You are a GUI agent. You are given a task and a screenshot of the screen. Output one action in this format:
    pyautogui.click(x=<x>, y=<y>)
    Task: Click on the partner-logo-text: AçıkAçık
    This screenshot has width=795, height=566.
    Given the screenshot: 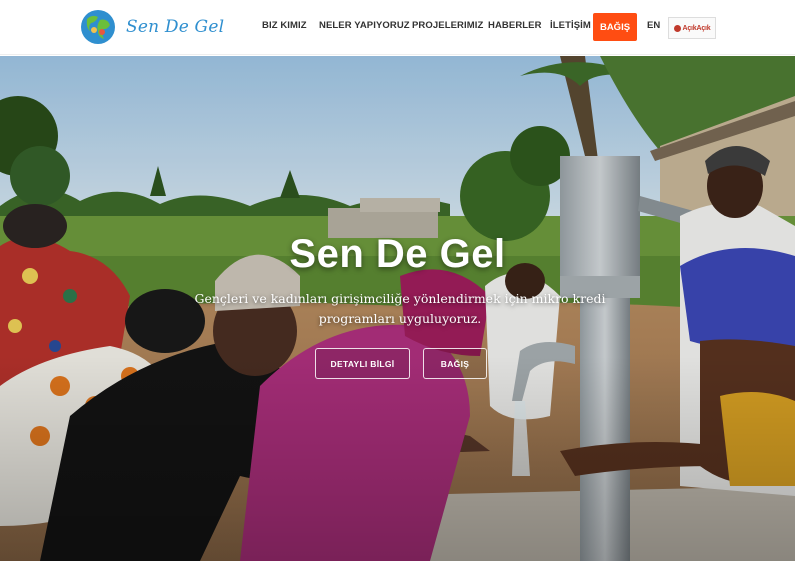 What is the action you would take?
    pyautogui.click(x=696, y=28)
    